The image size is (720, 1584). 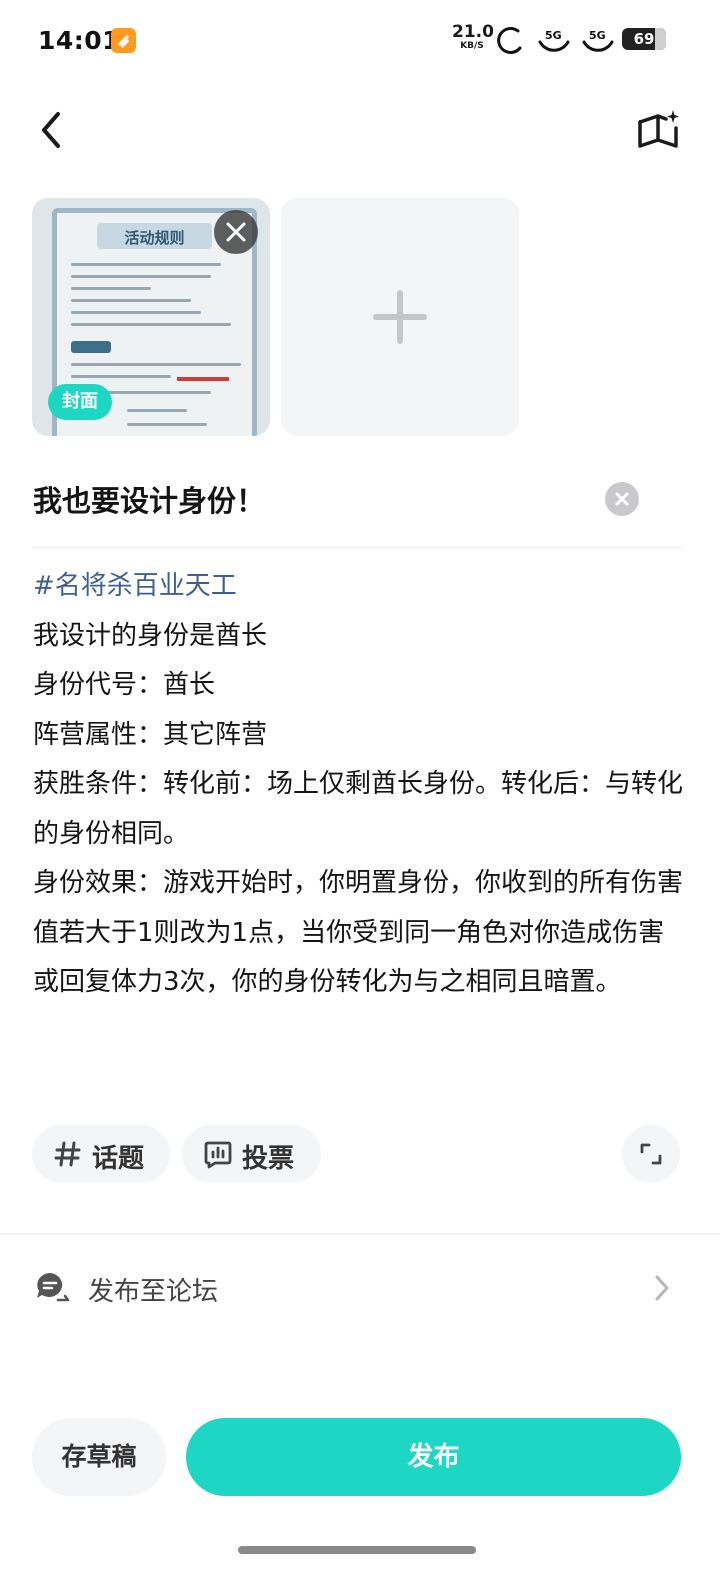 What do you see at coordinates (118, 1159) in the screenshot?
I see `topic-label: 话题` at bounding box center [118, 1159].